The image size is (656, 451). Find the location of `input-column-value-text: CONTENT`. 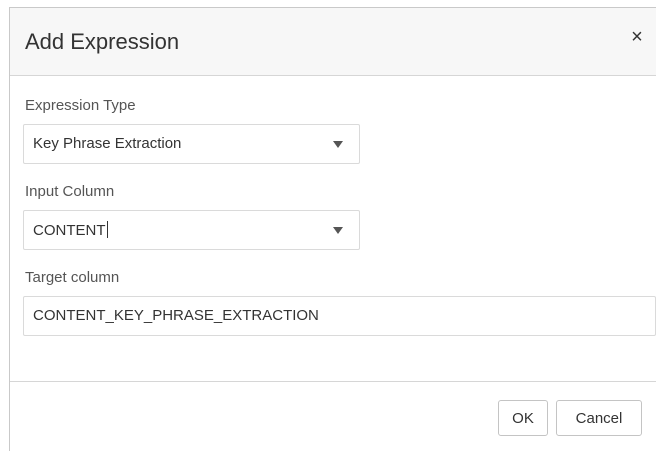

input-column-value-text: CONTENT is located at coordinates (69, 230).